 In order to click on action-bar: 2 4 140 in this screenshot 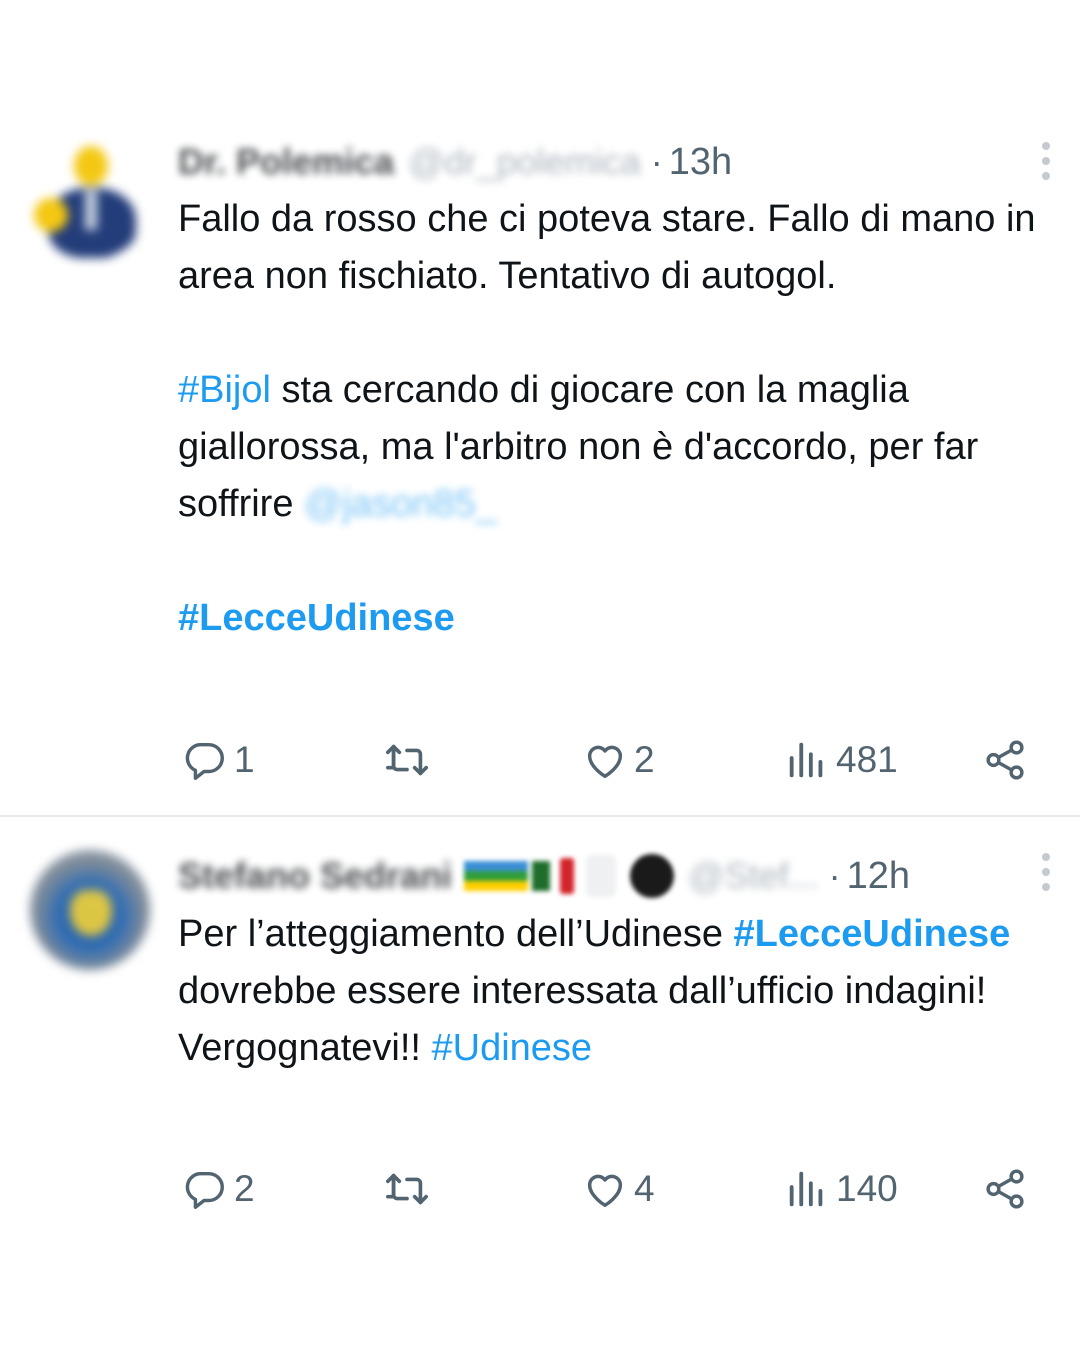, I will do `click(540, 1189)`.